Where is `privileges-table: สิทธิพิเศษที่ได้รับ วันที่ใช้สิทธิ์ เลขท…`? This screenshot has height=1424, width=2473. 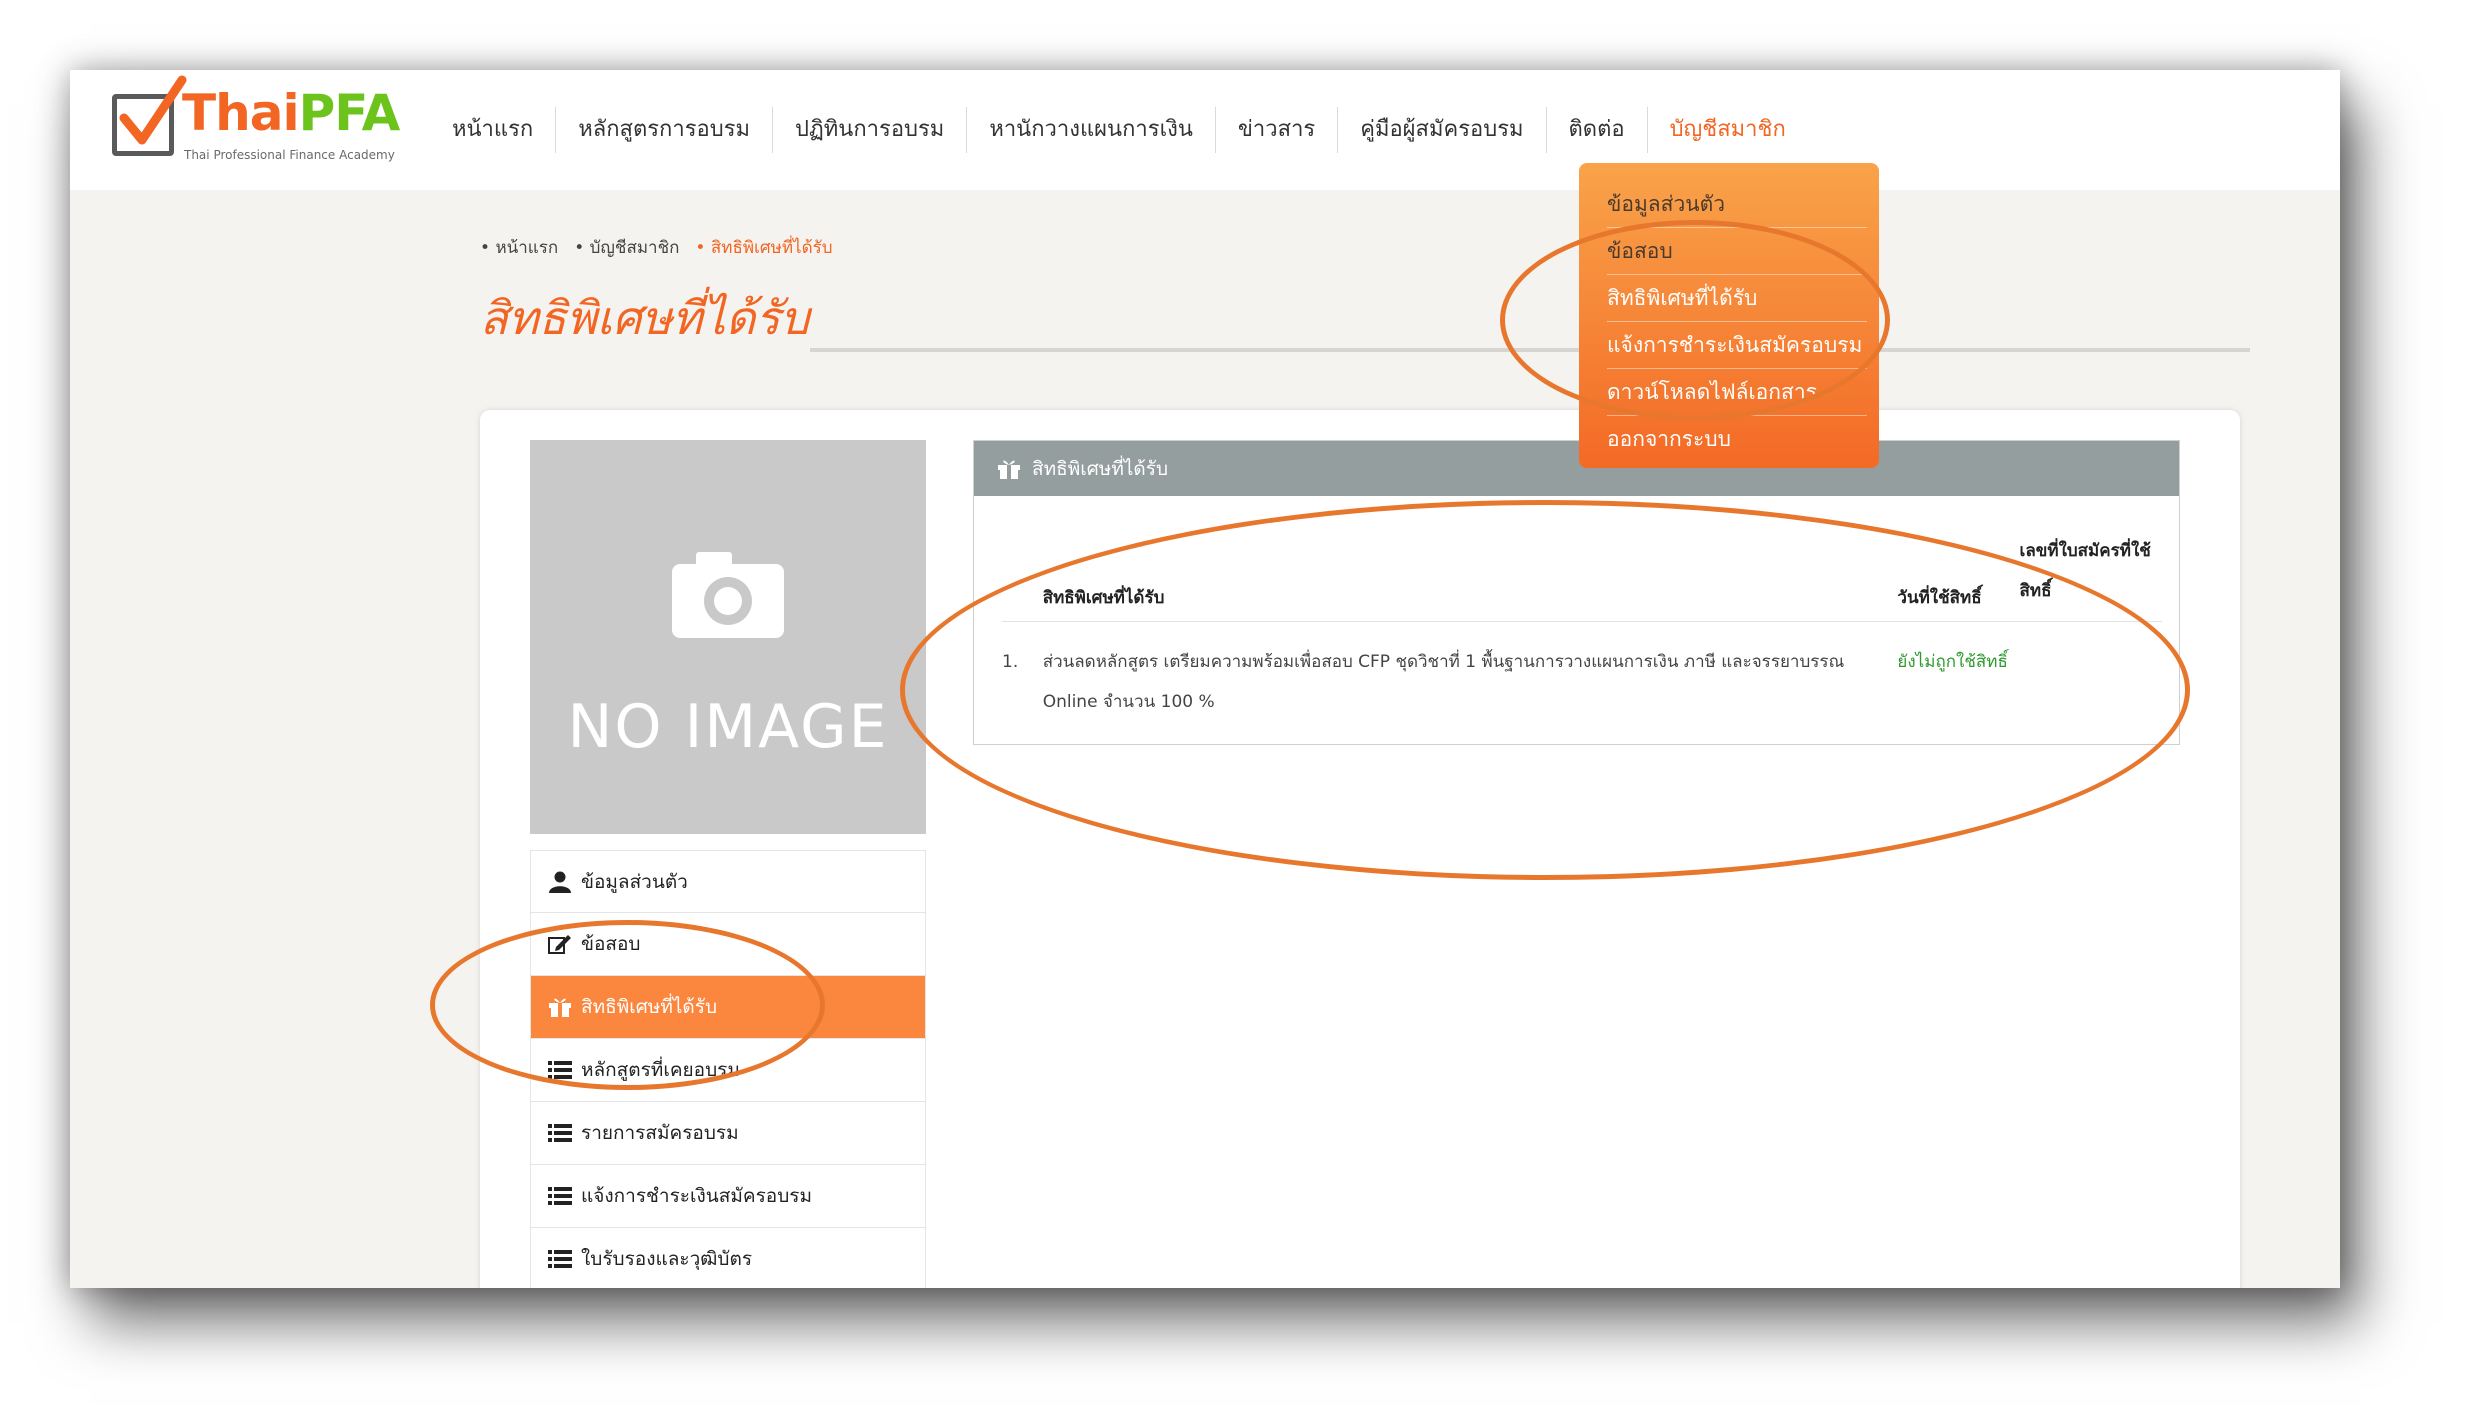 privileges-table: สิทธิพิเศษที่ได้รับ วันที่ใช้สิทธิ์ เลขท… is located at coordinates (1582, 626).